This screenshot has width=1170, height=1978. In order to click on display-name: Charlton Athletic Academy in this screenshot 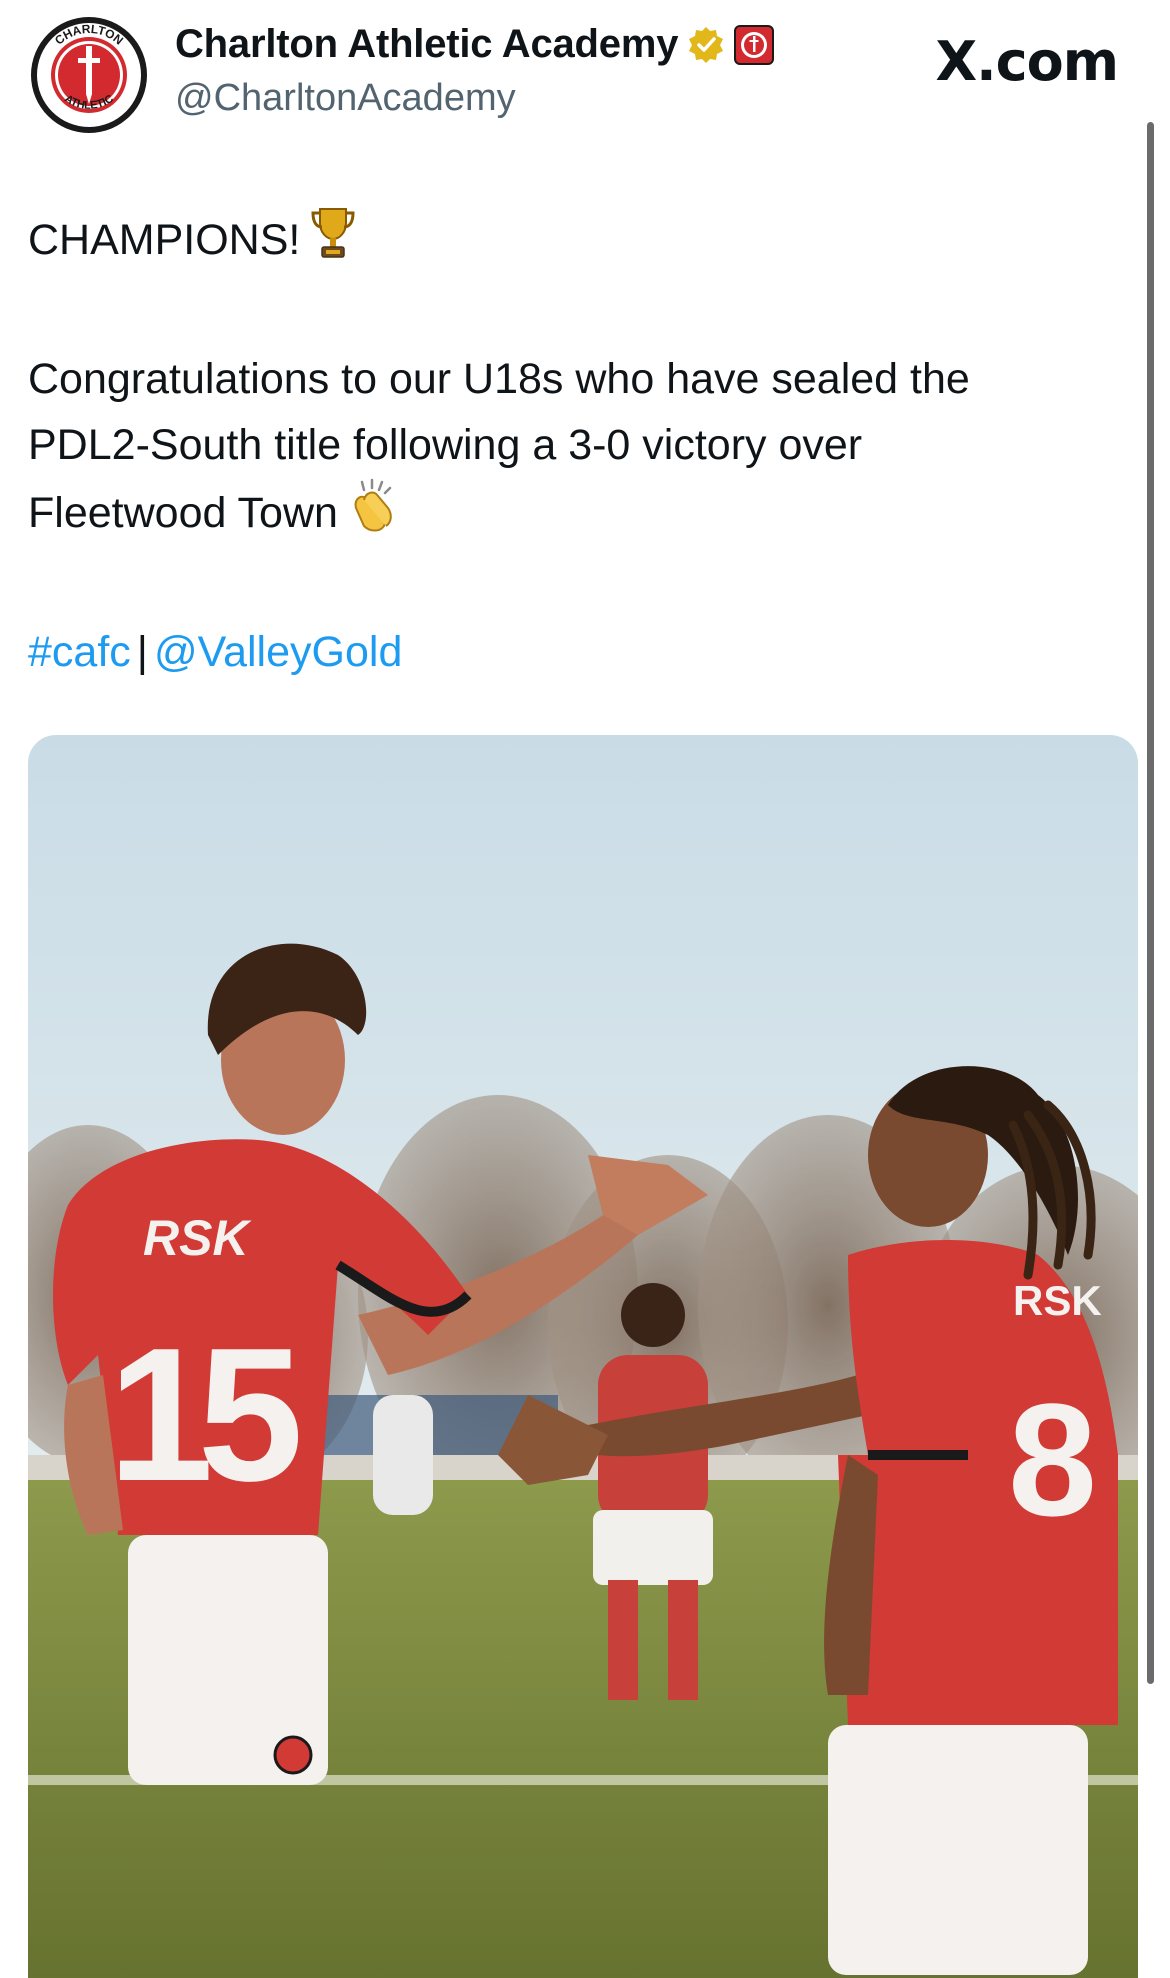, I will do `click(426, 44)`.